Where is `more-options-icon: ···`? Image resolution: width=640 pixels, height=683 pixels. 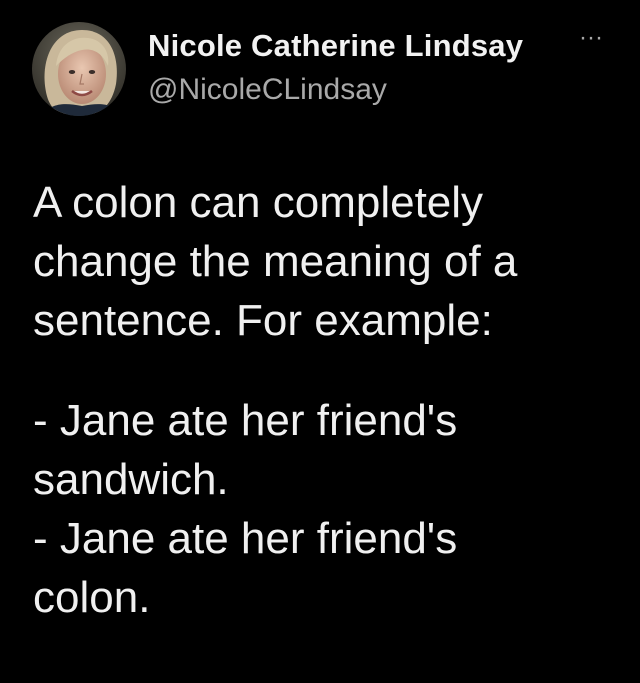 more-options-icon: ··· is located at coordinates (591, 37).